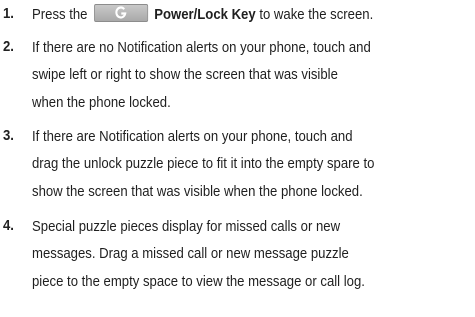  Describe the element at coordinates (8, 136) in the screenshot. I see `step-number: 3.` at that location.